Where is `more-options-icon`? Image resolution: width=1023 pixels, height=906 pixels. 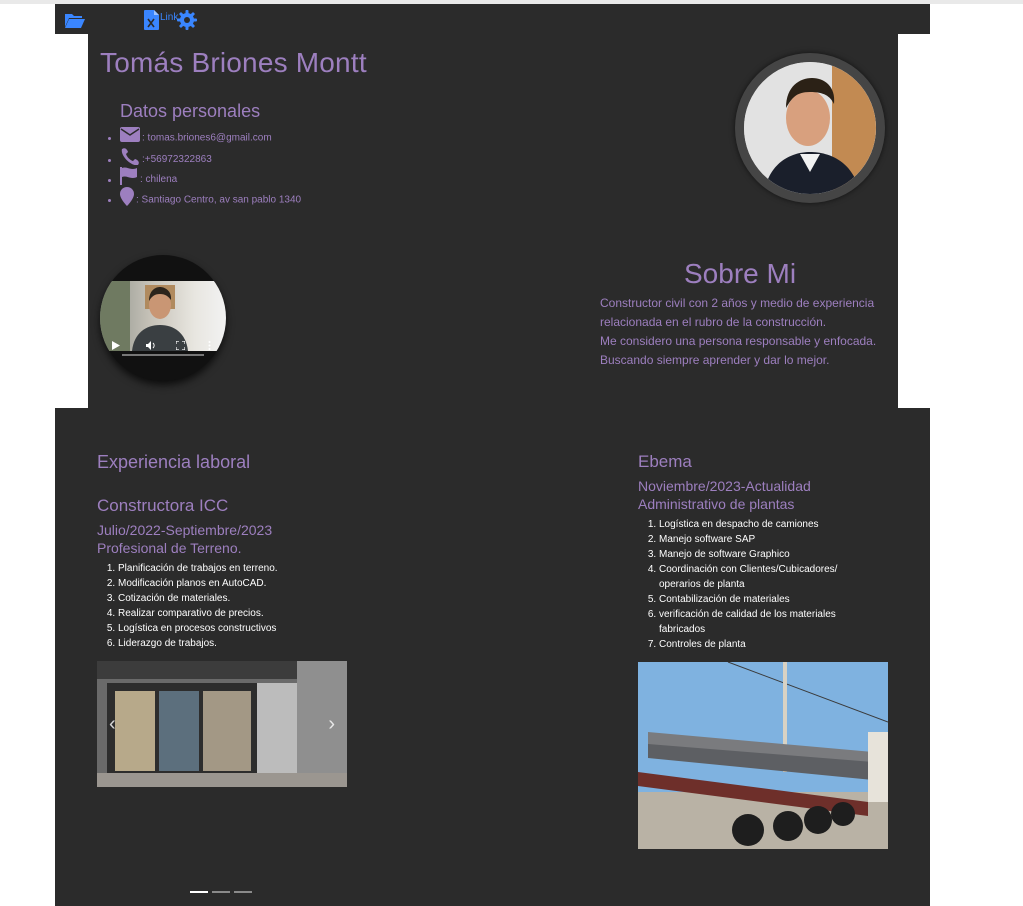
more-options-icon is located at coordinates (209, 345).